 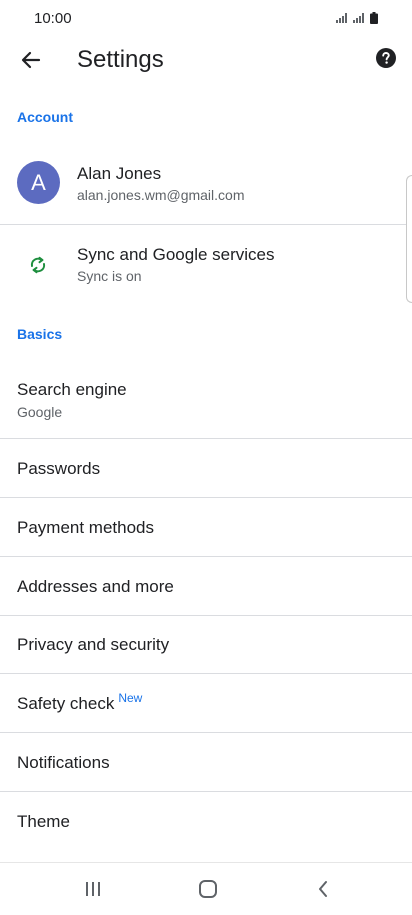 I want to click on addresses-row: Addresses and more, so click(x=206, y=586).